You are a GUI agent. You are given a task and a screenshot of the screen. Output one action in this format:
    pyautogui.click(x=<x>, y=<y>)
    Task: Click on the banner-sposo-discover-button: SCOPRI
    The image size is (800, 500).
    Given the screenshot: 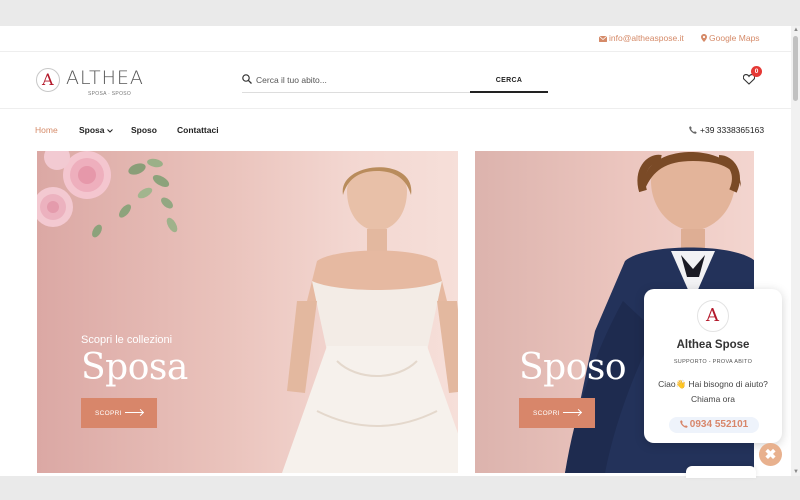 What is the action you would take?
    pyautogui.click(x=557, y=413)
    